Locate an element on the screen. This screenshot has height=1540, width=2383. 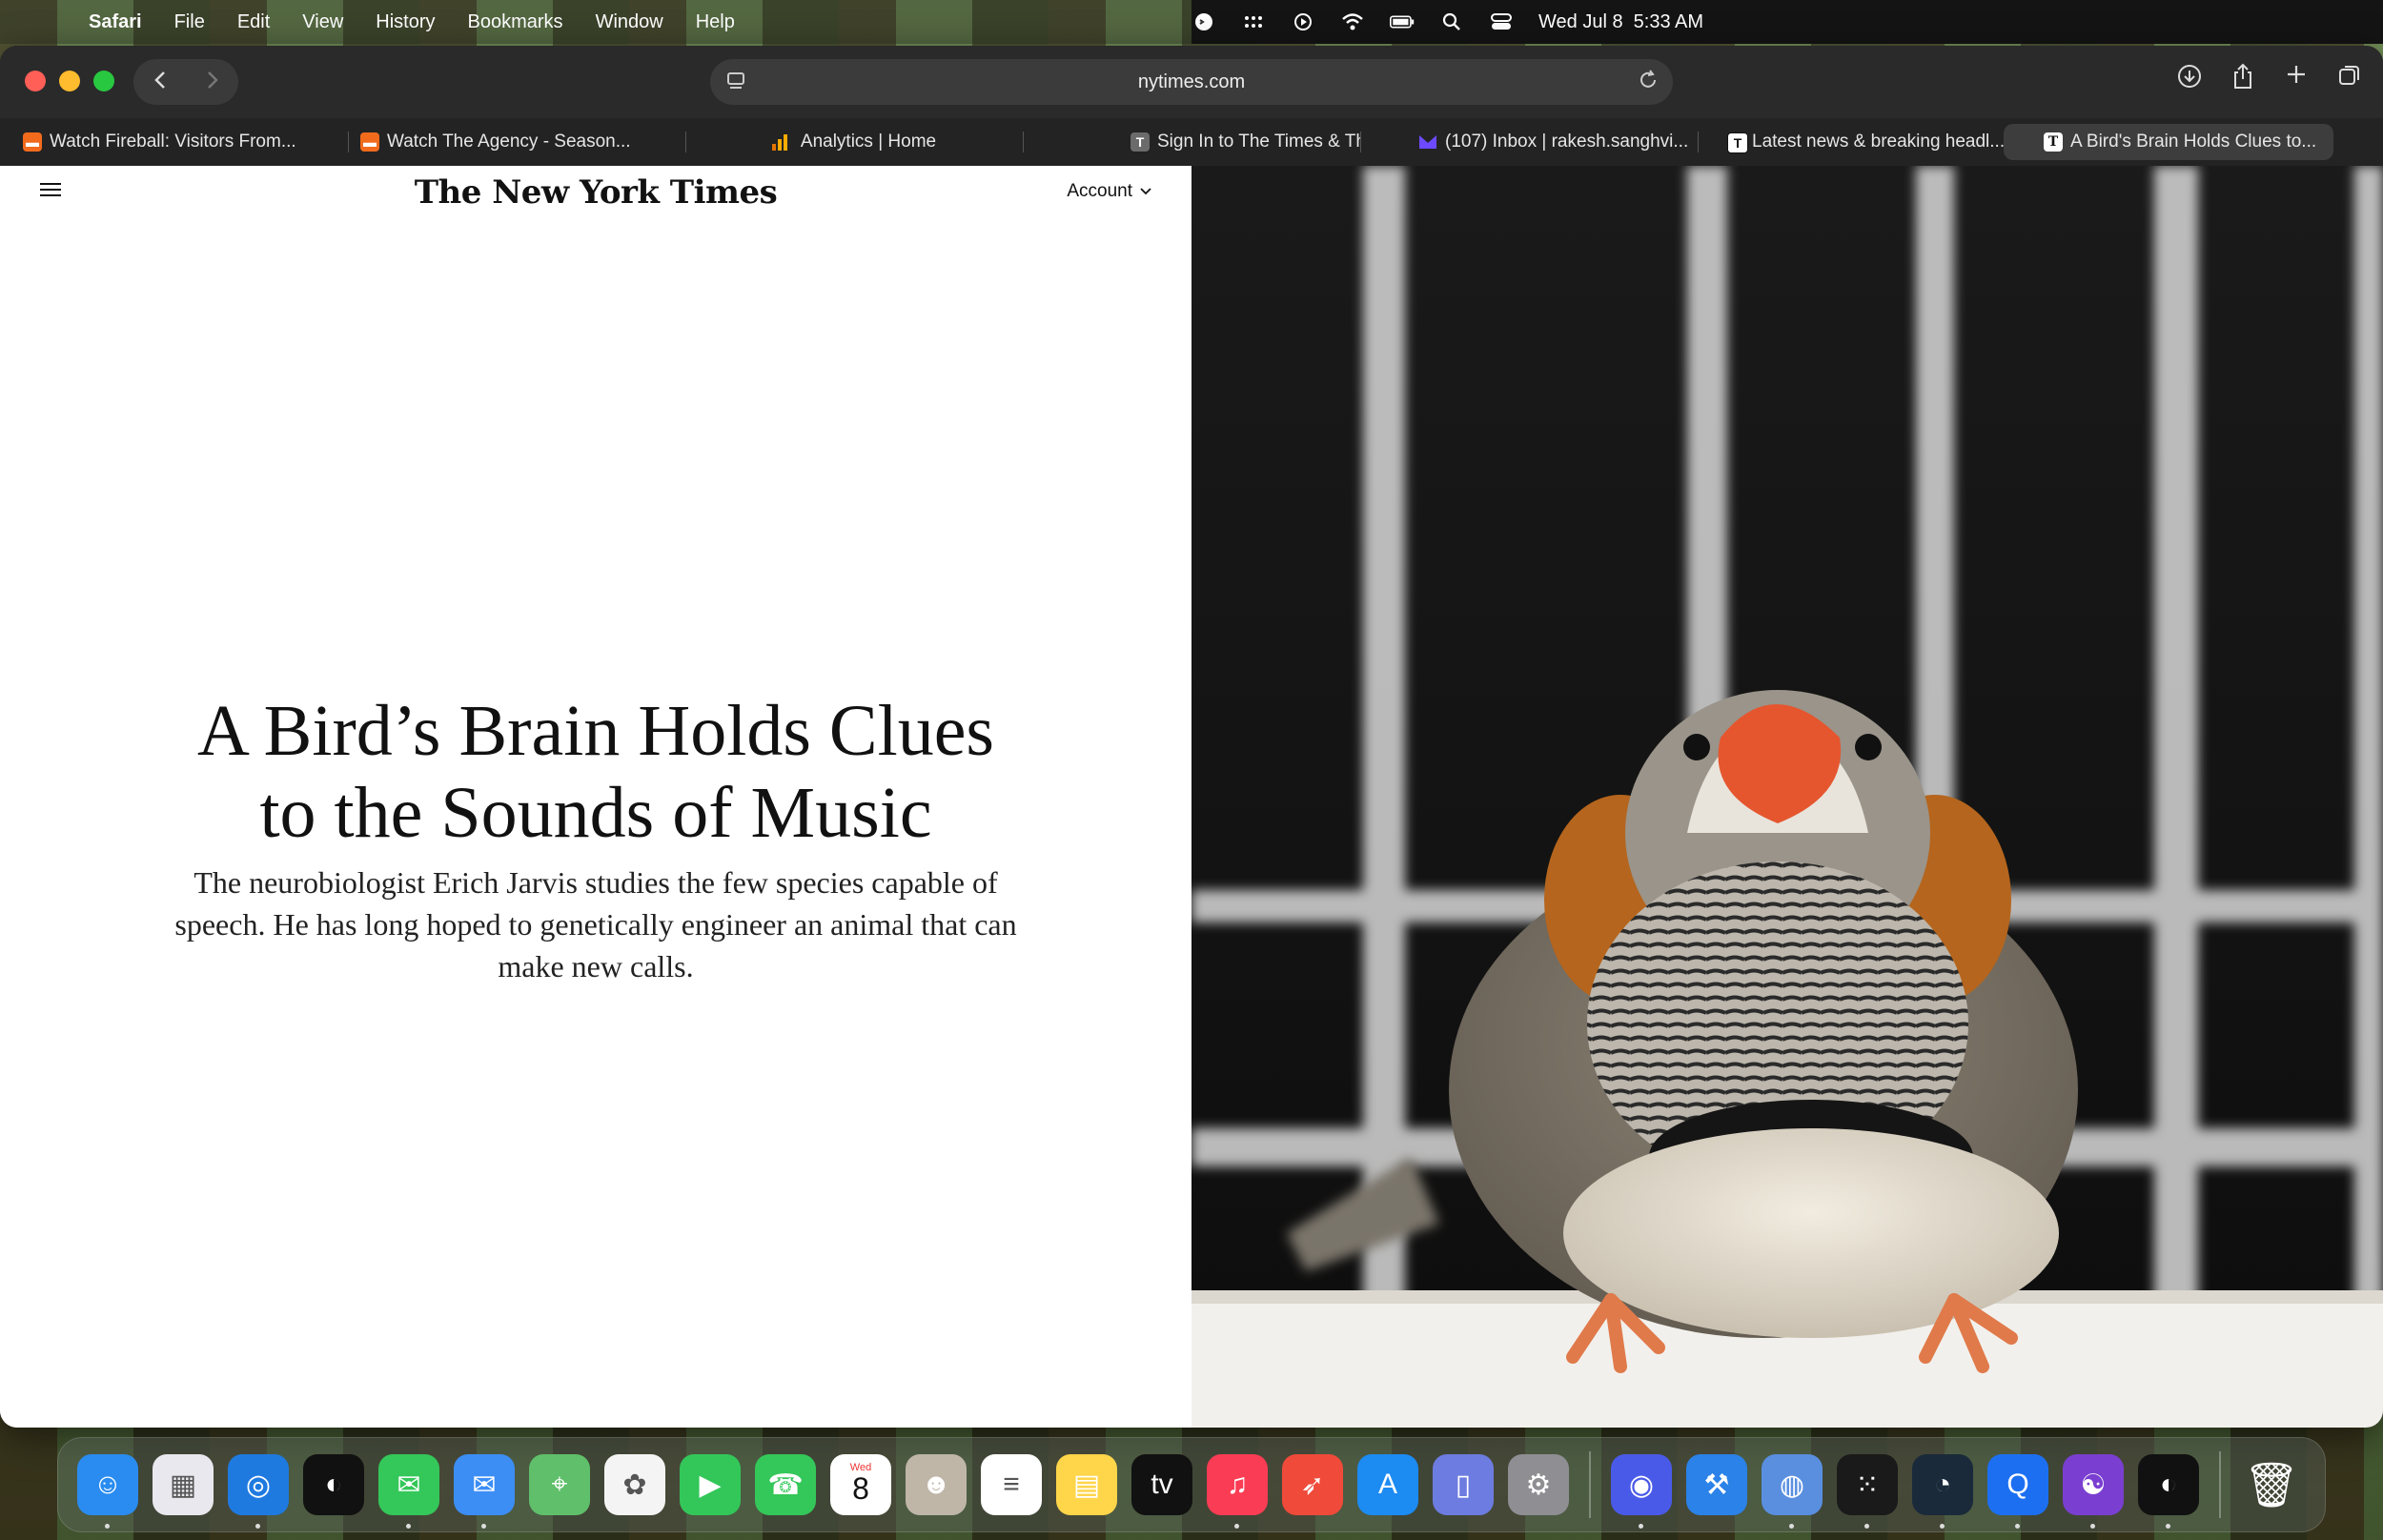
dock-app-facetime: ▶ is located at coordinates (710, 1484).